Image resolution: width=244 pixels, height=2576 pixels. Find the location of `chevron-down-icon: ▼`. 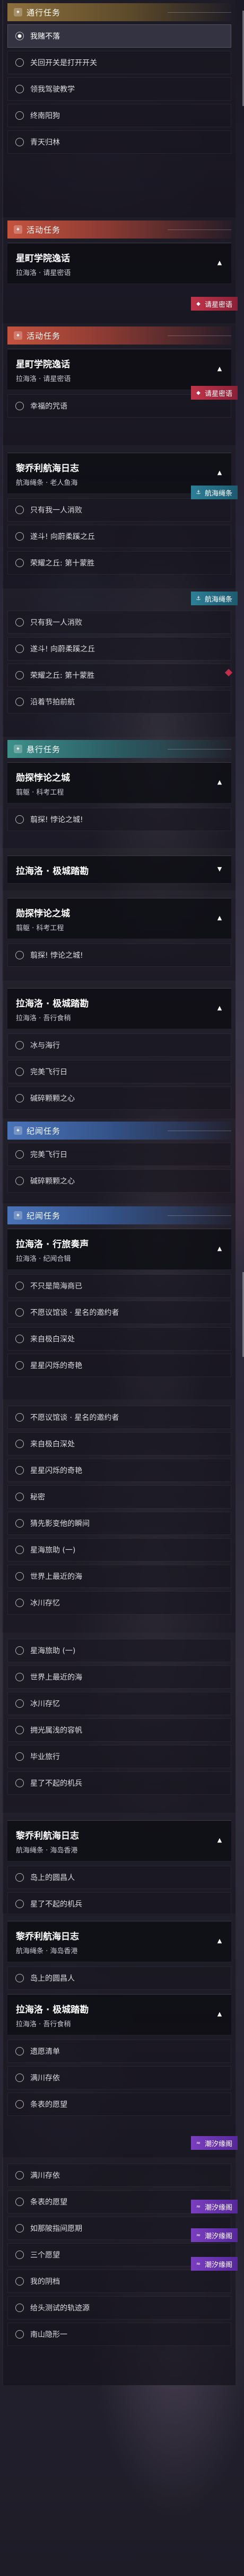

chevron-down-icon: ▼ is located at coordinates (220, 868).